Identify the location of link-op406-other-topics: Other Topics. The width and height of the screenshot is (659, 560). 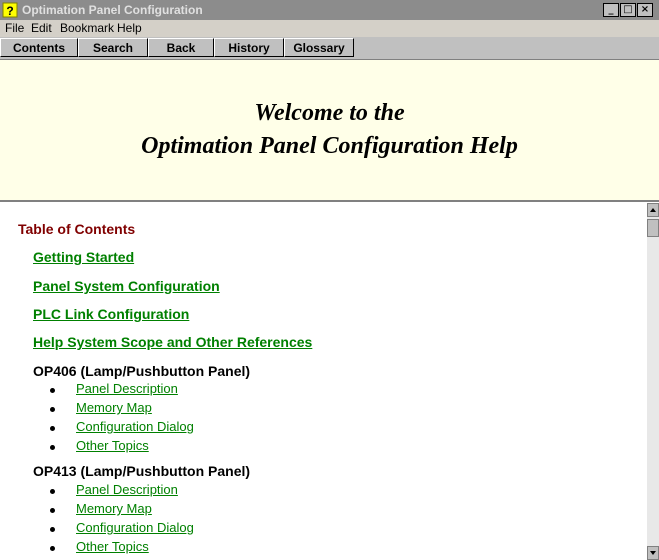
(112, 445).